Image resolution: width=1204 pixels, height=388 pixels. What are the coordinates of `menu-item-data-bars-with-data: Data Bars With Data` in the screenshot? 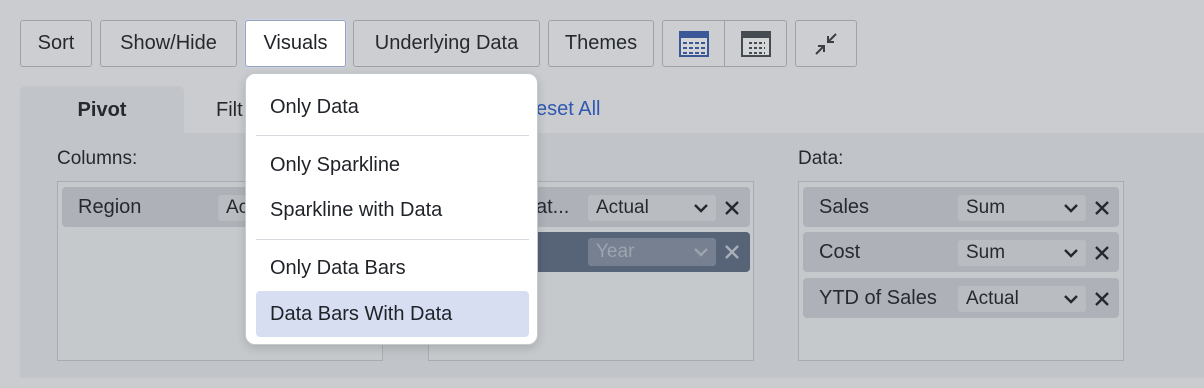 It's located at (392, 314).